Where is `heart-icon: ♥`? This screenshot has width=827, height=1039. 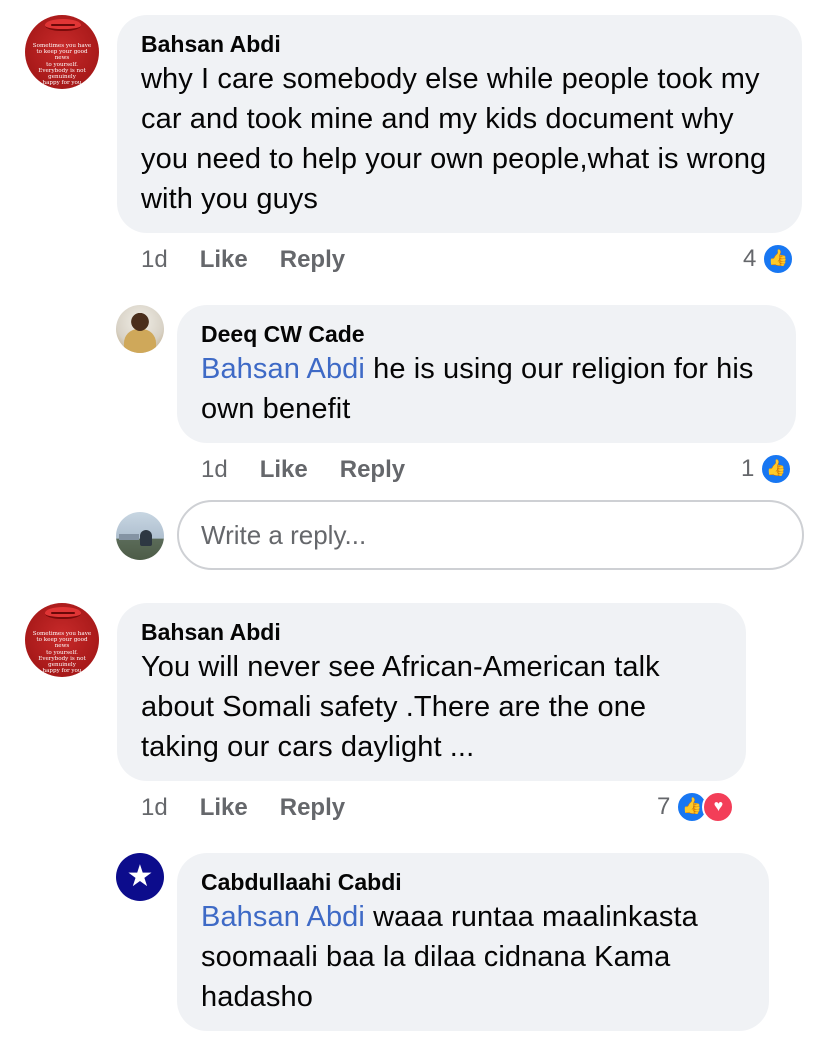 heart-icon: ♥ is located at coordinates (718, 807).